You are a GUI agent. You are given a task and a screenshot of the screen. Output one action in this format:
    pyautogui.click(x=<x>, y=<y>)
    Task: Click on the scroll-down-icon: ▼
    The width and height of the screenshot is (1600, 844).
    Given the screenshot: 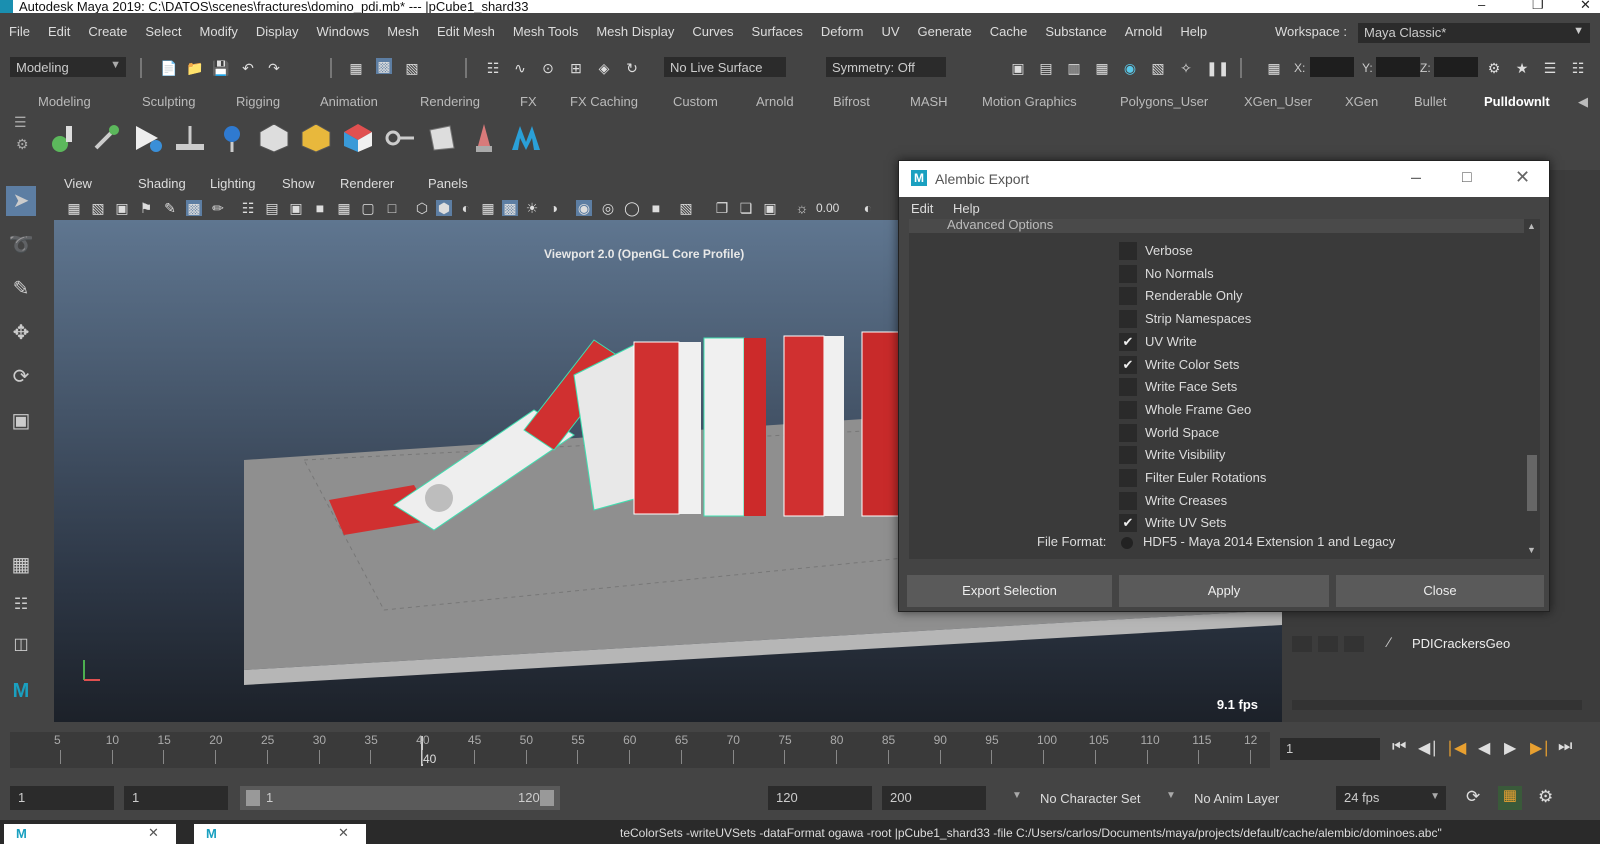 What is the action you would take?
    pyautogui.click(x=1531, y=550)
    